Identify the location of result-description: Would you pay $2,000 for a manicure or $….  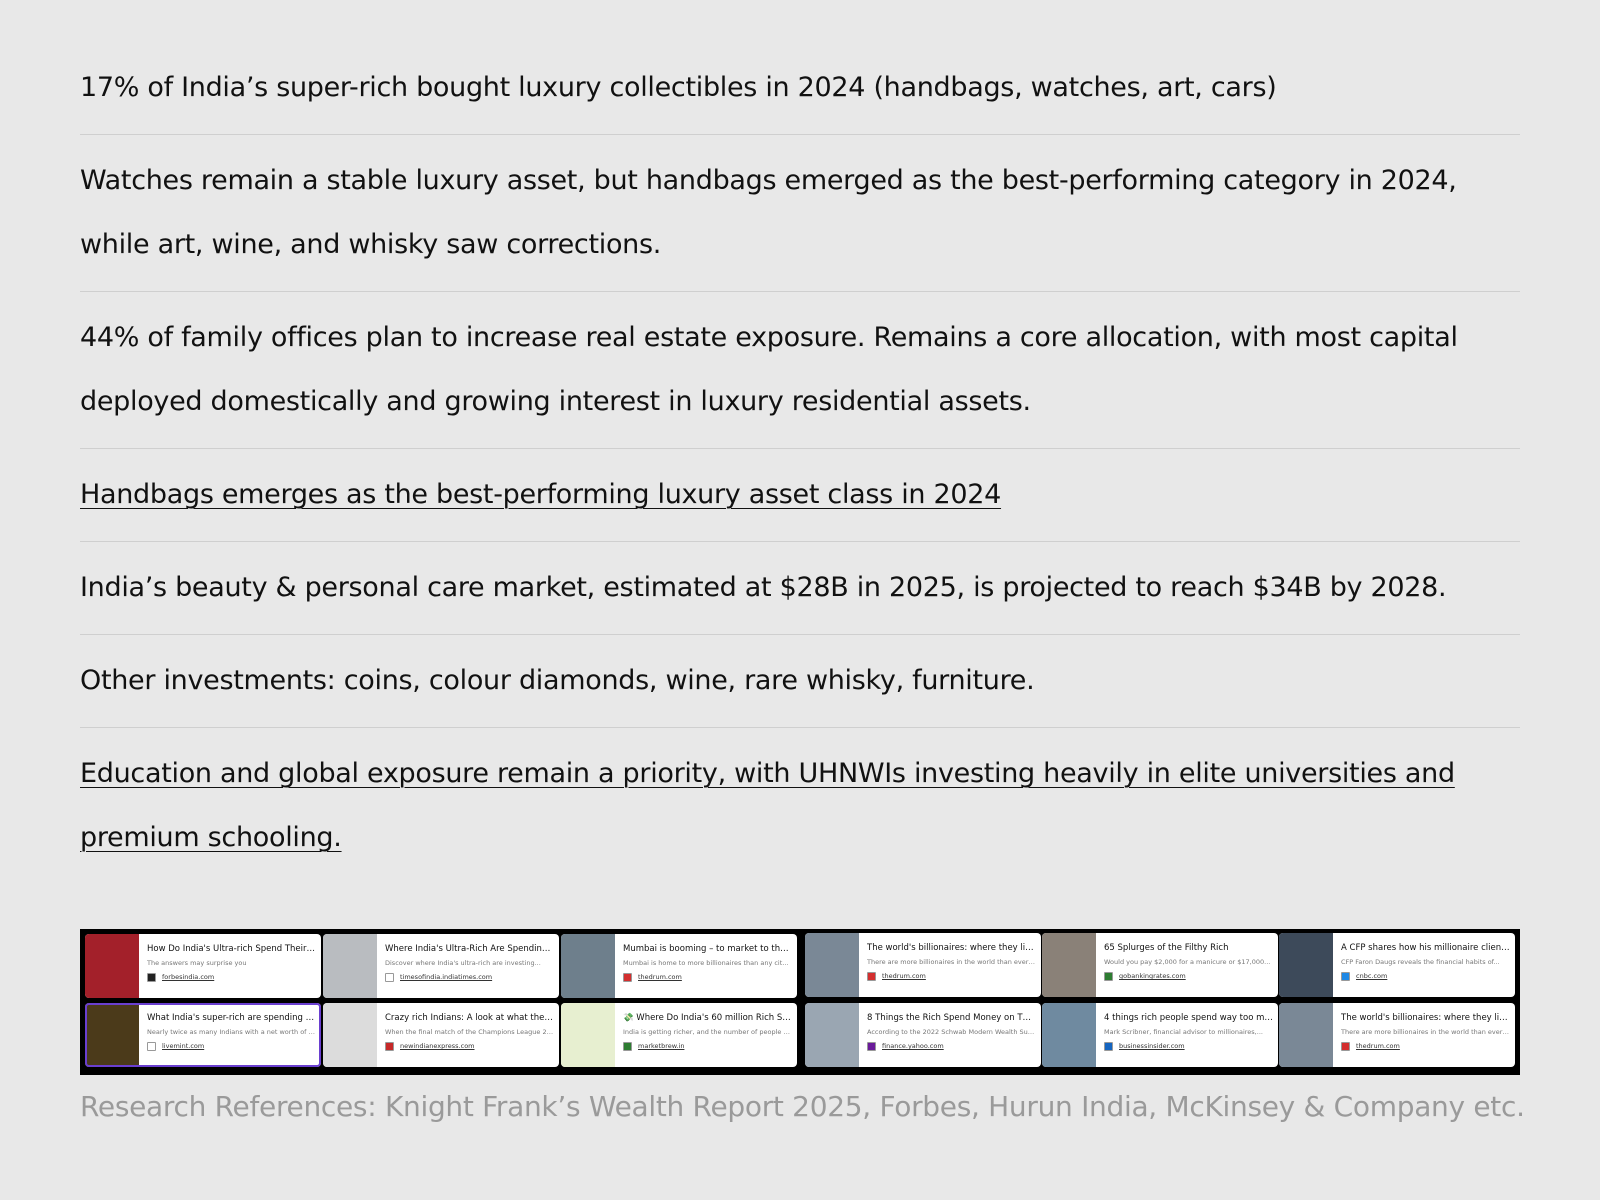
(1187, 962).